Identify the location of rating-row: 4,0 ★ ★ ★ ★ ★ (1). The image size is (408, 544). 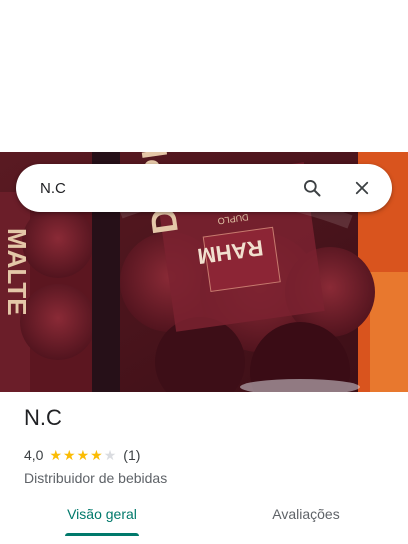
(204, 455).